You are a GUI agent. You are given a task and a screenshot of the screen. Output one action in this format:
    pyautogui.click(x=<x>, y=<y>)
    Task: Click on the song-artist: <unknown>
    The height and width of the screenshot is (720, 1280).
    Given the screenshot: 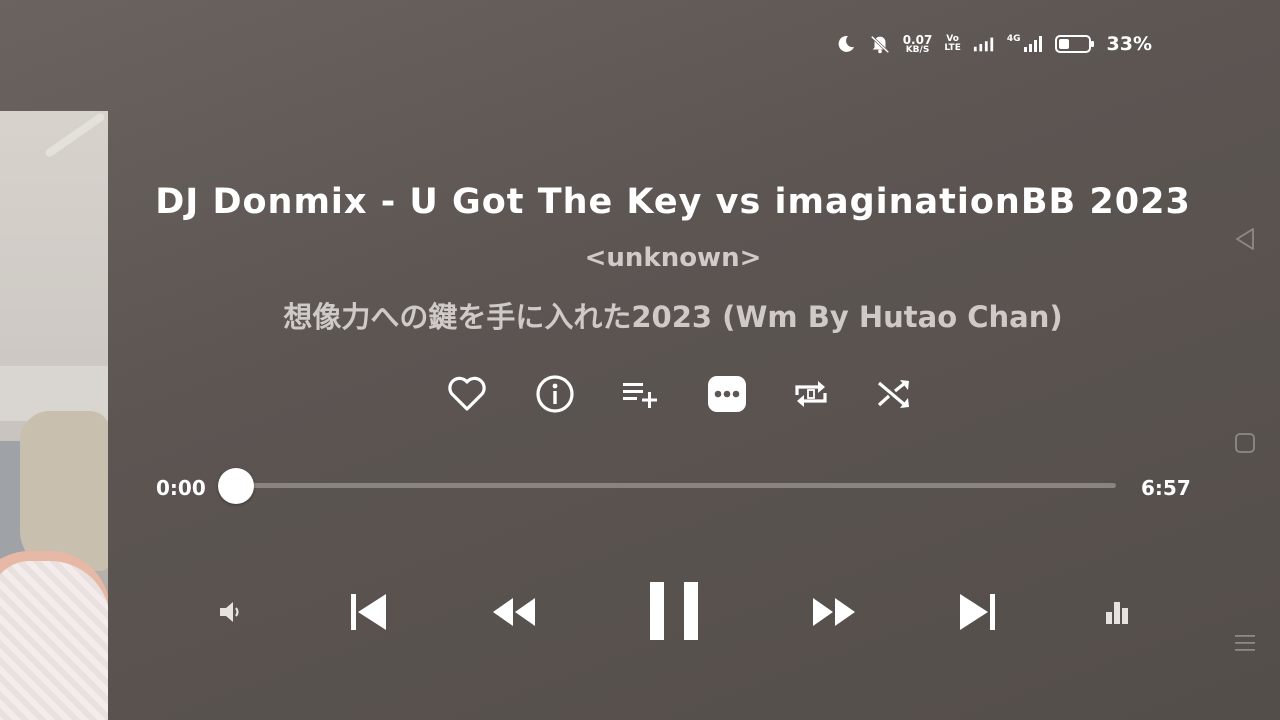 What is the action you would take?
    pyautogui.click(x=673, y=258)
    